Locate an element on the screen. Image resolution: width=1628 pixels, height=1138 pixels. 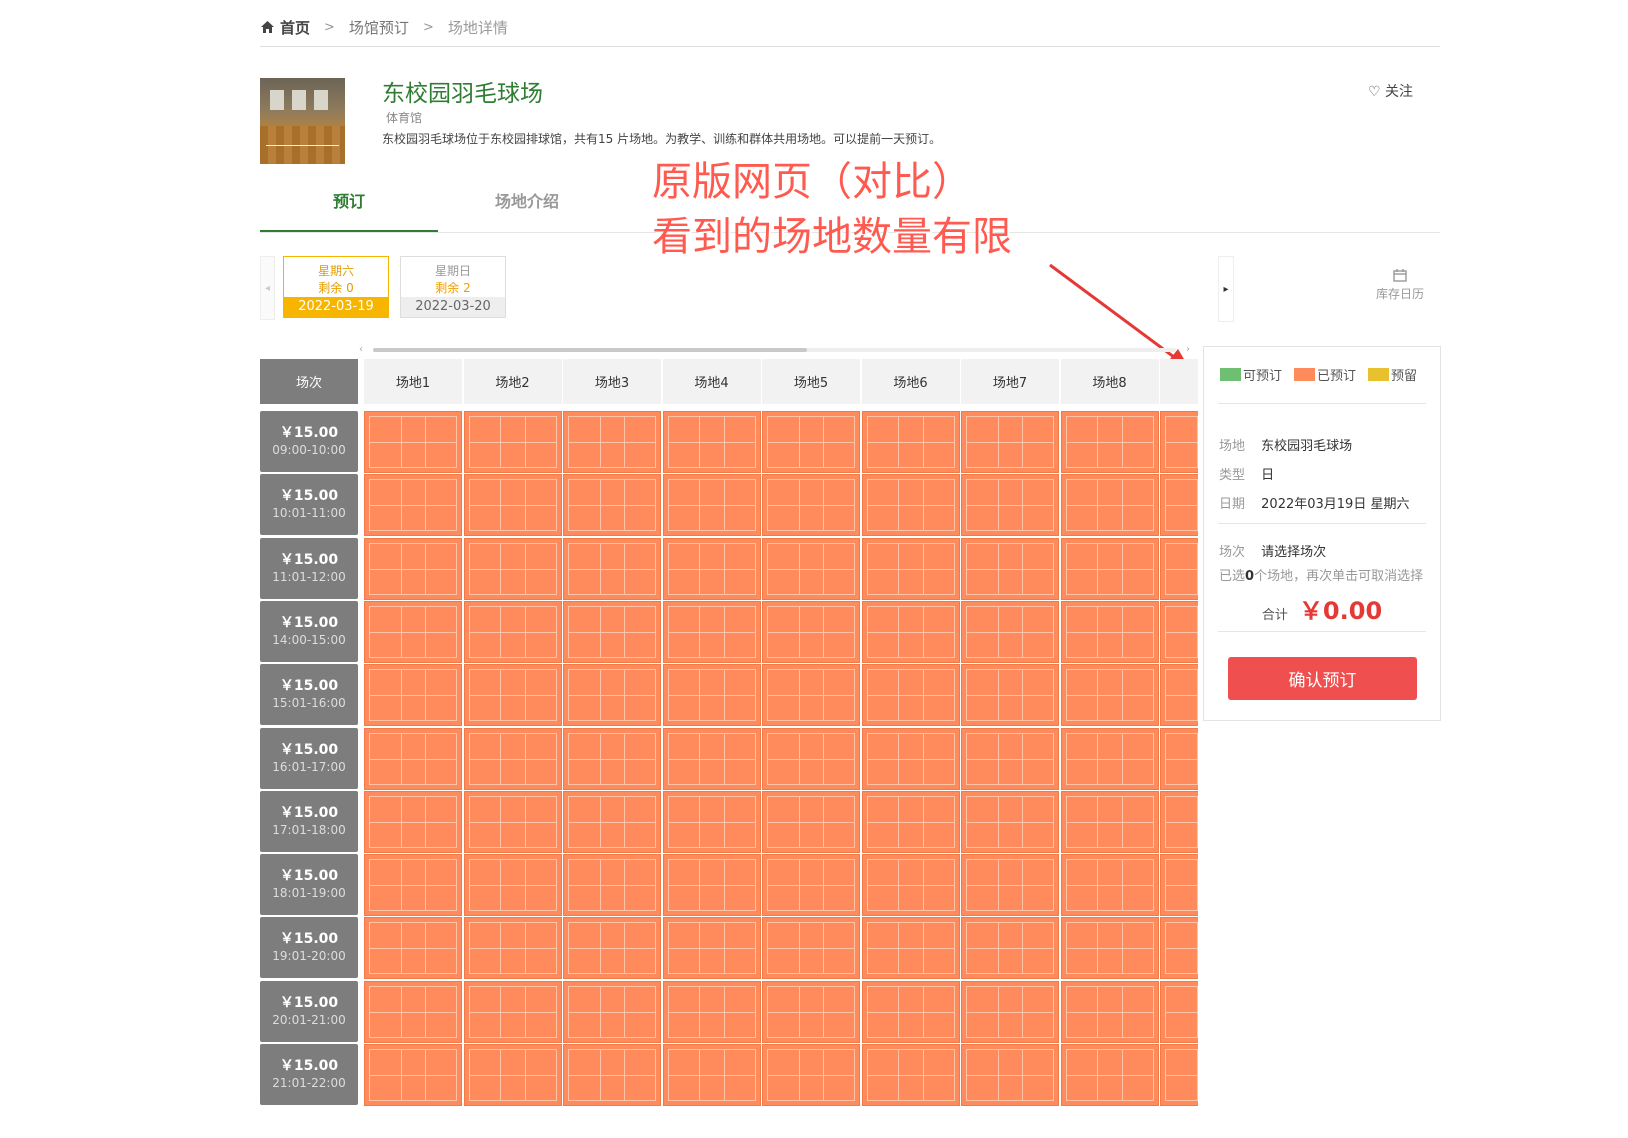
scroll-left-icon: ‹ is located at coordinates (361, 350).